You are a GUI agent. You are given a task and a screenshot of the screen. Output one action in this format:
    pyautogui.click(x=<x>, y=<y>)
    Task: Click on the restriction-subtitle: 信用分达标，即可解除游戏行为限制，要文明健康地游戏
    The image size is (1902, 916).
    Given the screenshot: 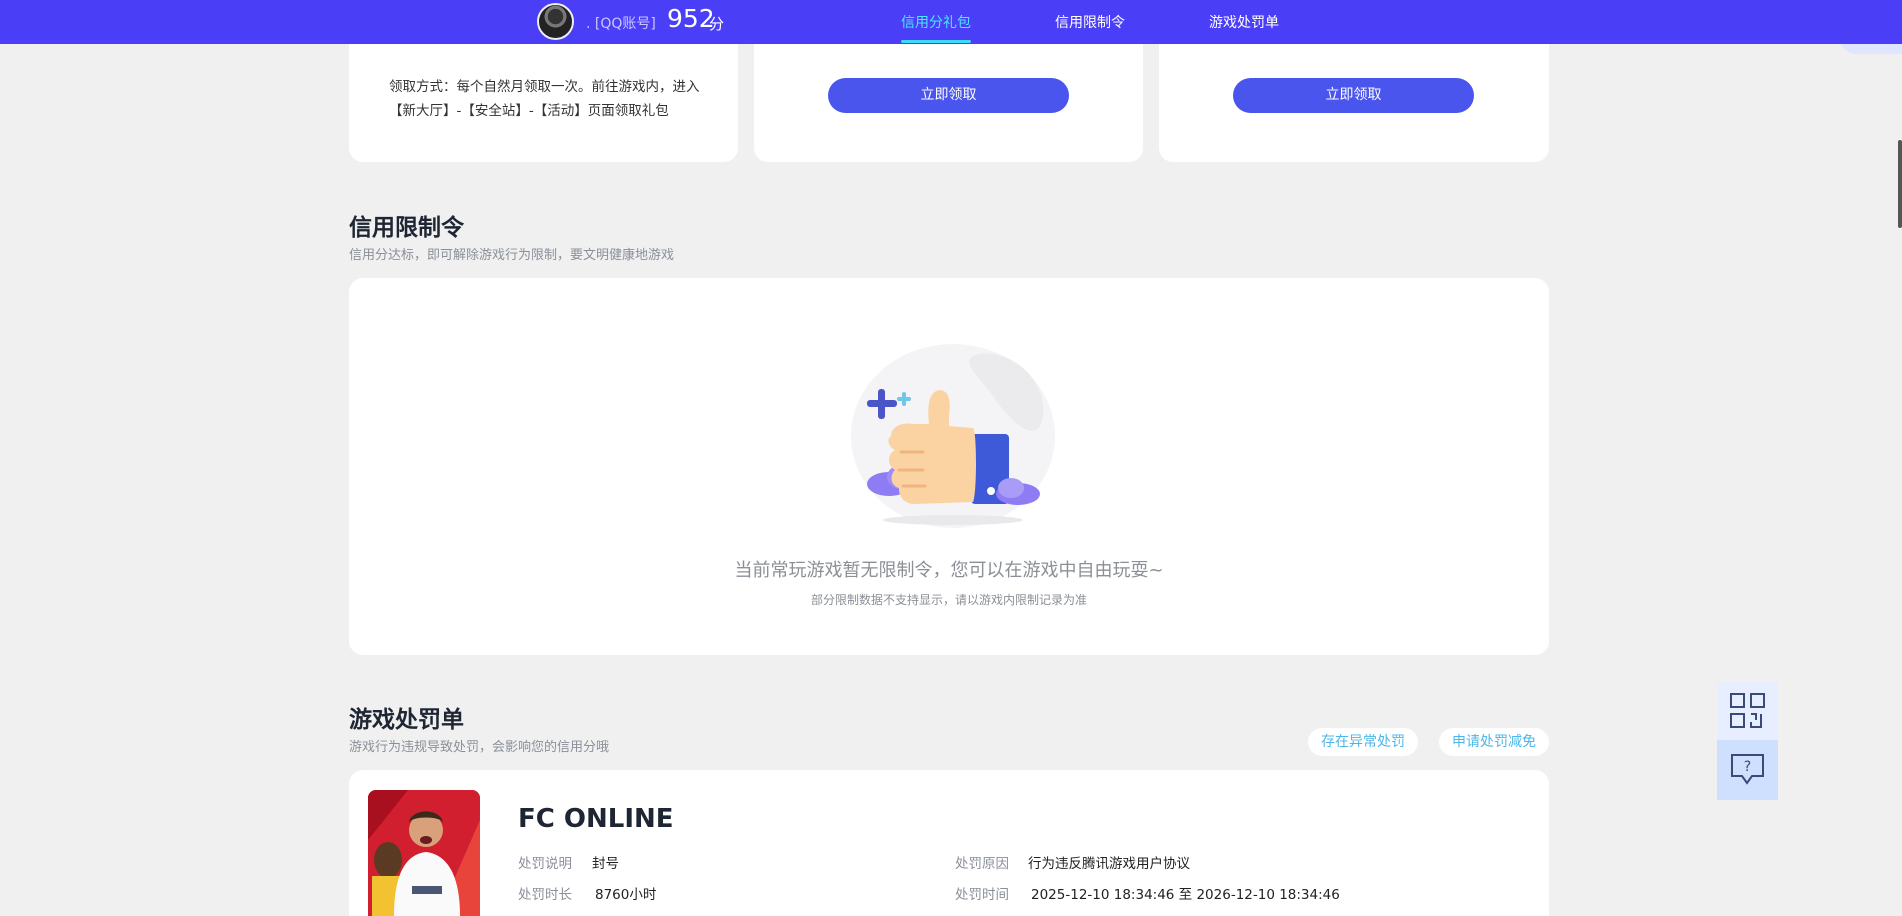 What is the action you would take?
    pyautogui.click(x=512, y=255)
    